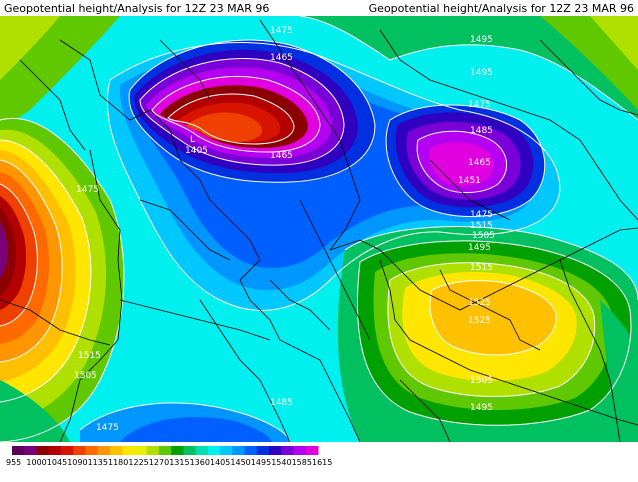 This screenshot has height=482, width=638. Describe the element at coordinates (192, 140) in the screenshot. I see `low-center-marker: L` at that location.